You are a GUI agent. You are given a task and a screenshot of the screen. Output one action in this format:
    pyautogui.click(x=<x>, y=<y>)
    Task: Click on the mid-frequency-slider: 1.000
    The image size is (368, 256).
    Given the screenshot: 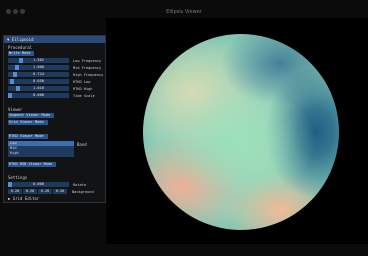 What is the action you would take?
    pyautogui.click(x=38, y=67)
    